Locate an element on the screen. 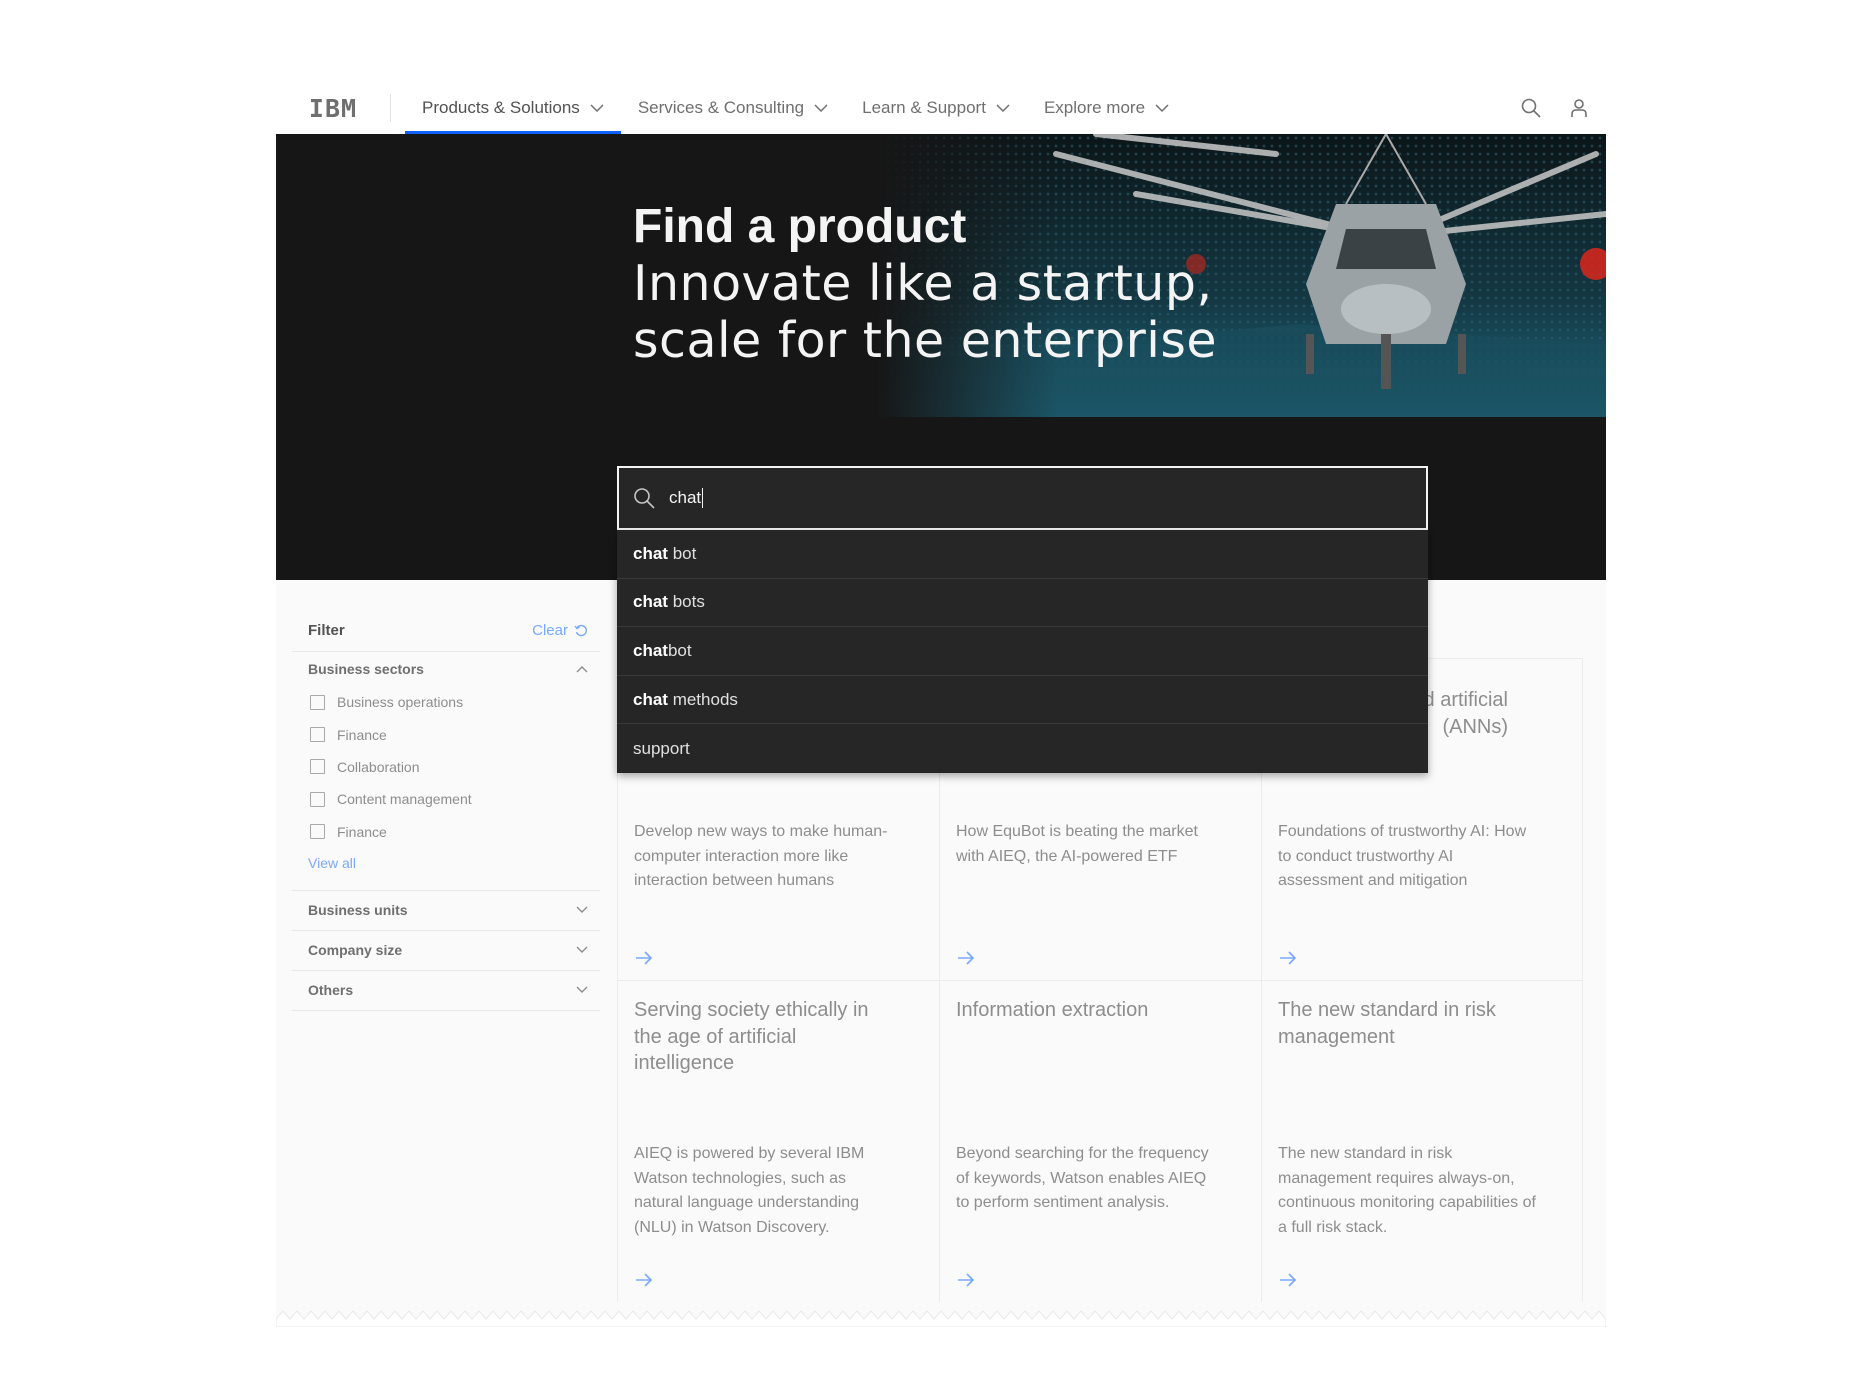 The image size is (1856, 1392). nav-item-services-consulting: Services & Consulting is located at coordinates (733, 108).